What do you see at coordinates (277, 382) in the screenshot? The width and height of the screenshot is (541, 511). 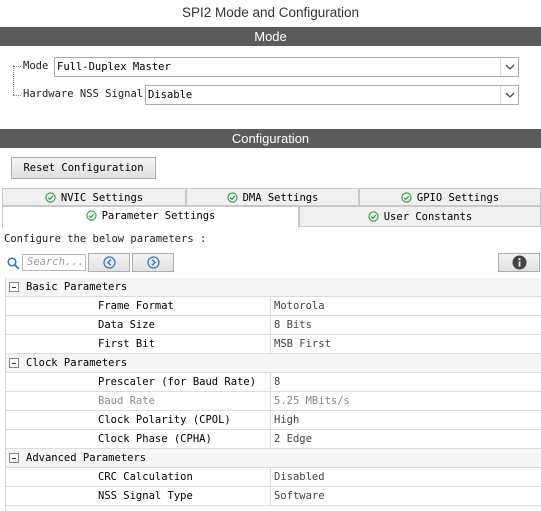 I see `param-value: 8` at bounding box center [277, 382].